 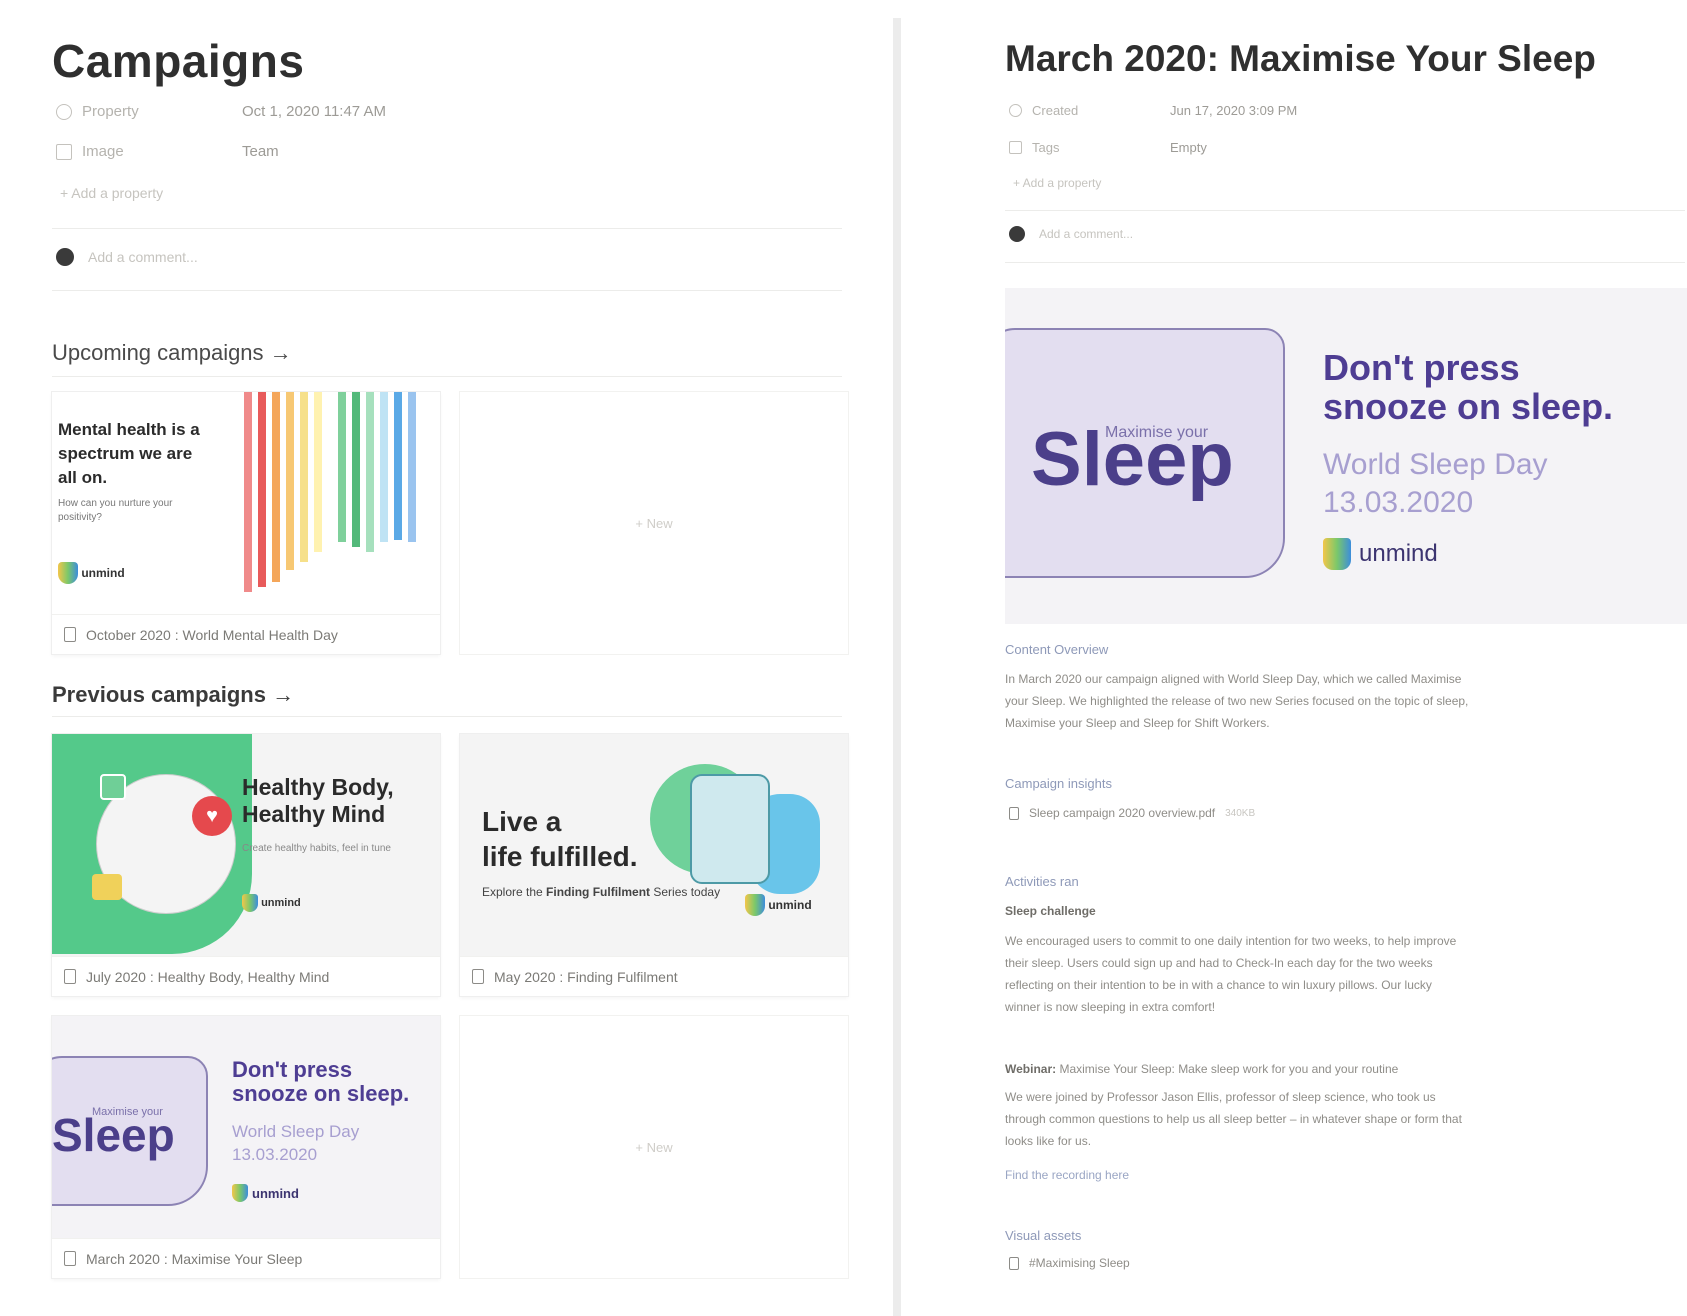 What do you see at coordinates (115, 510) in the screenshot?
I see `cover-subtext: How can you nurture your positivity?` at bounding box center [115, 510].